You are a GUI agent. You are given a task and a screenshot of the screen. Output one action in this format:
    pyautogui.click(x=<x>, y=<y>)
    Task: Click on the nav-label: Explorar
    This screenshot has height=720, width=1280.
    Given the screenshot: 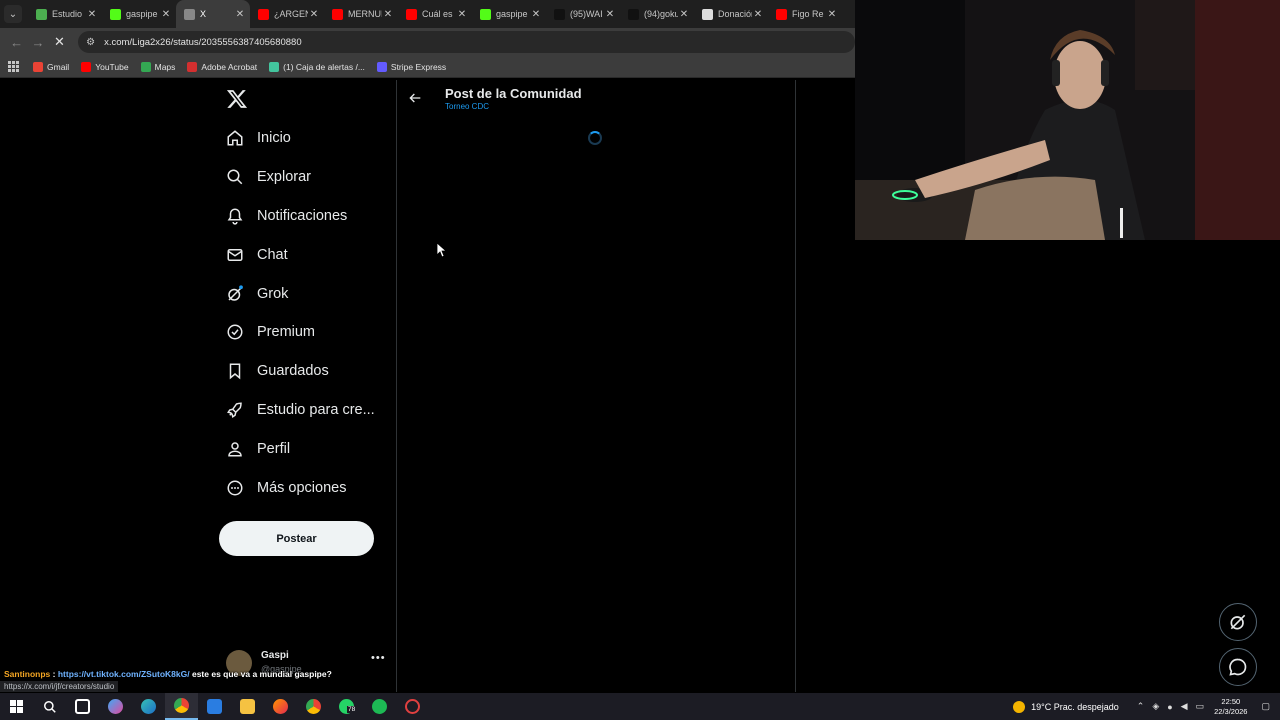 What is the action you would take?
    pyautogui.click(x=284, y=177)
    